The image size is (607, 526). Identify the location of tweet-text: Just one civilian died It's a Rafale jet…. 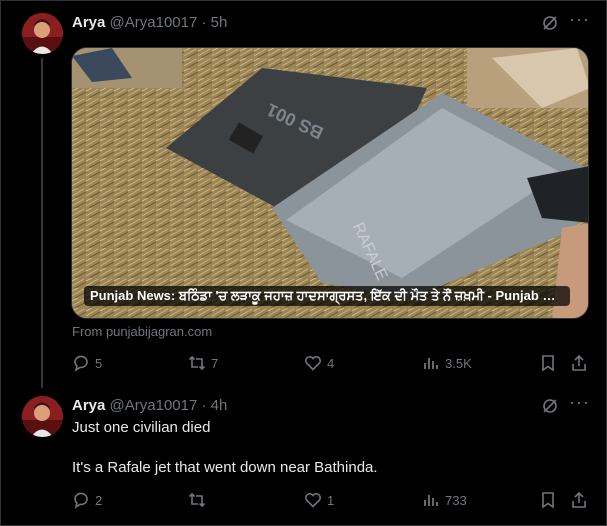
(225, 448).